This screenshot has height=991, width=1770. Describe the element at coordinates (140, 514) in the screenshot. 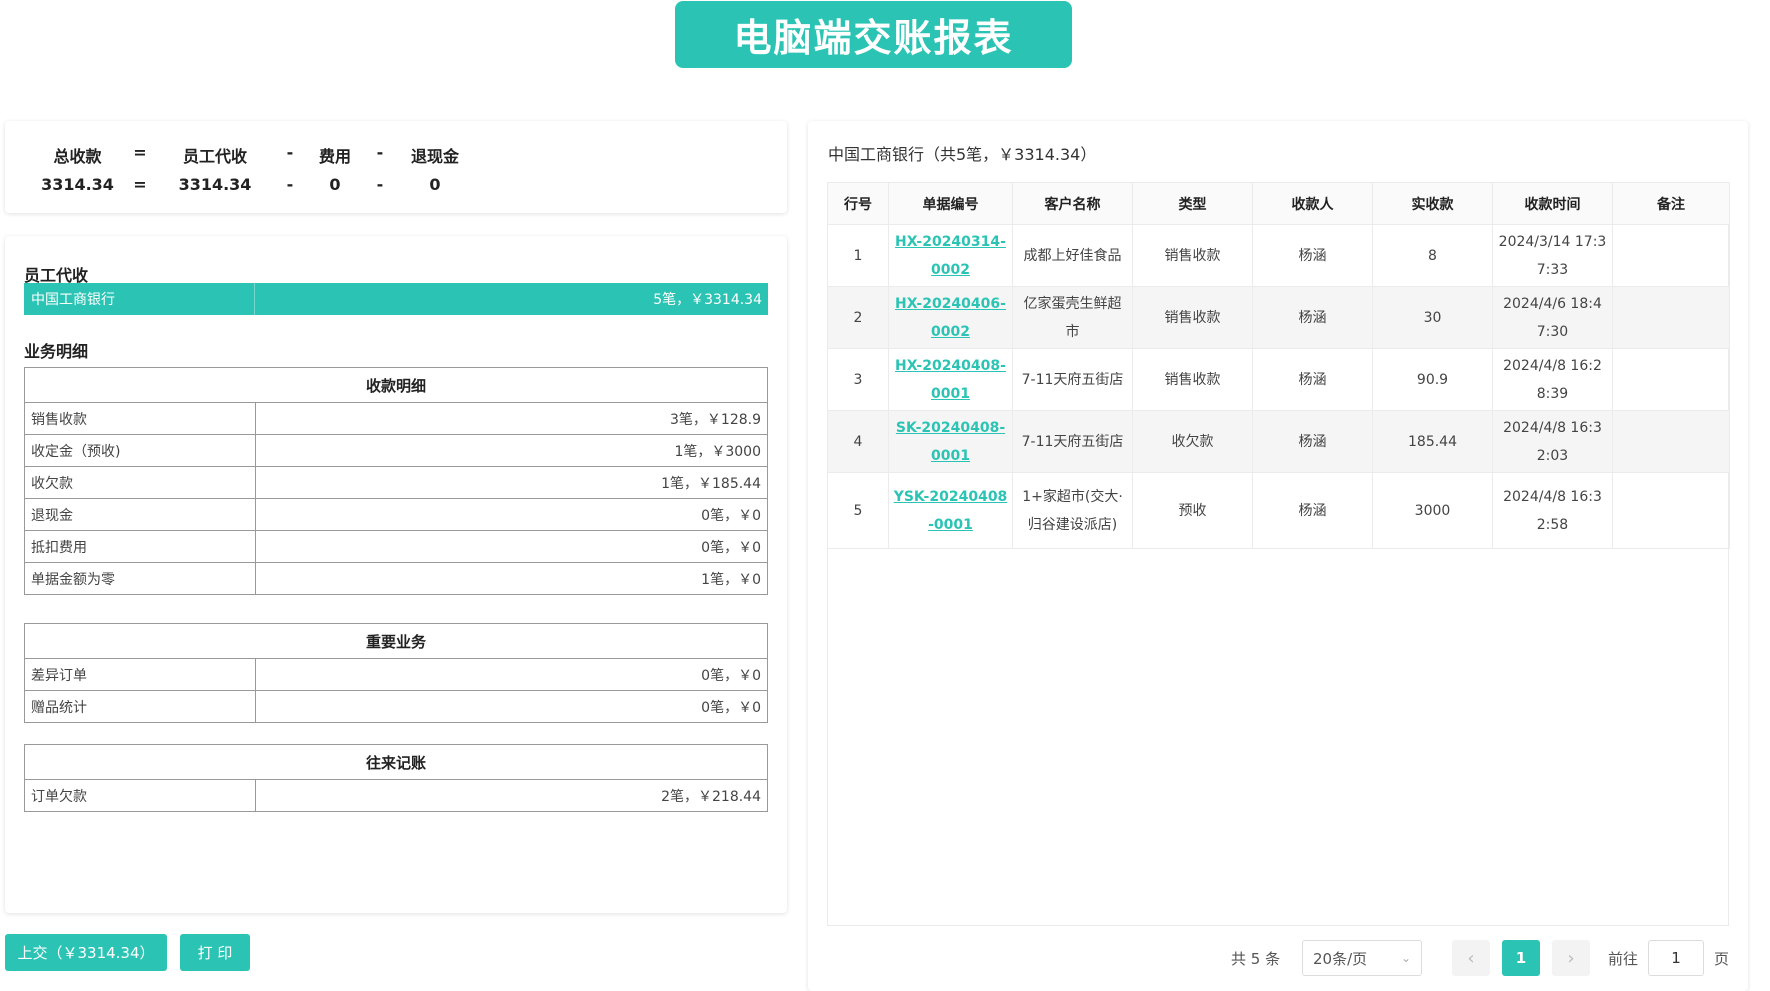

I see `detail-label: 退现金` at that location.